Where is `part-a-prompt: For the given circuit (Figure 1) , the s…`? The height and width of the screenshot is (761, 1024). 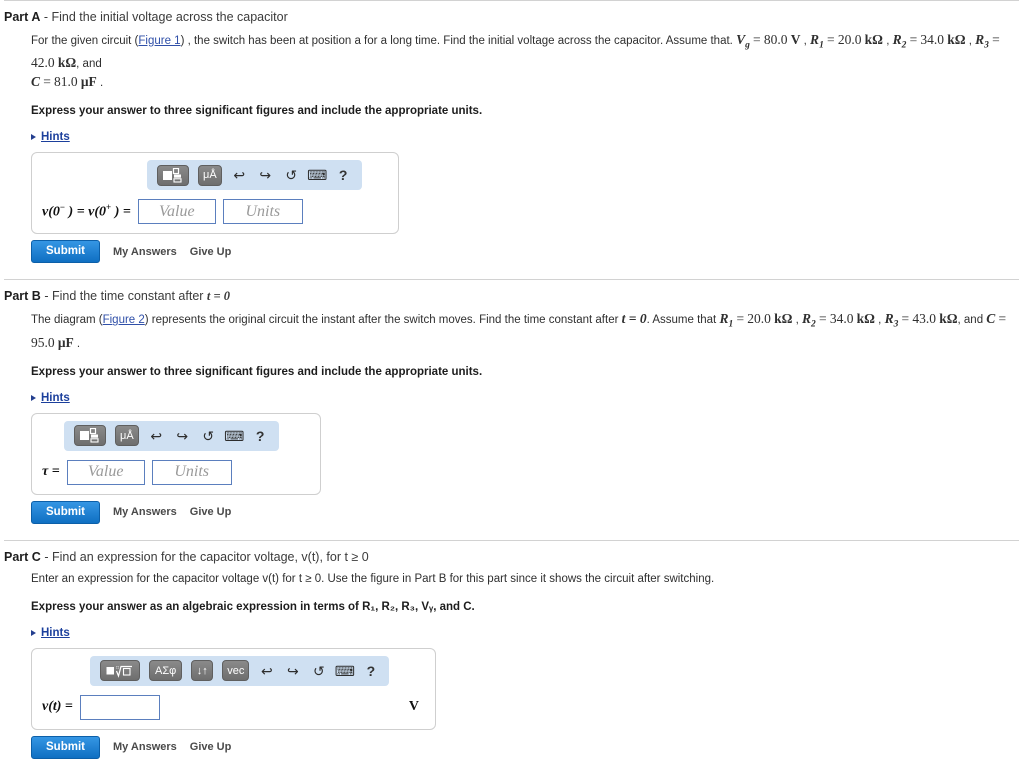
part-a-prompt: For the given circuit (Figure 1) , the s… is located at coordinates (515, 61).